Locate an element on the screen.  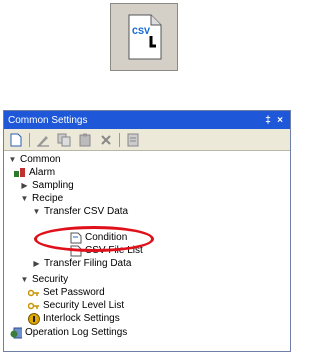
tree-item-common: ▼ Common is located at coordinates (34, 159).